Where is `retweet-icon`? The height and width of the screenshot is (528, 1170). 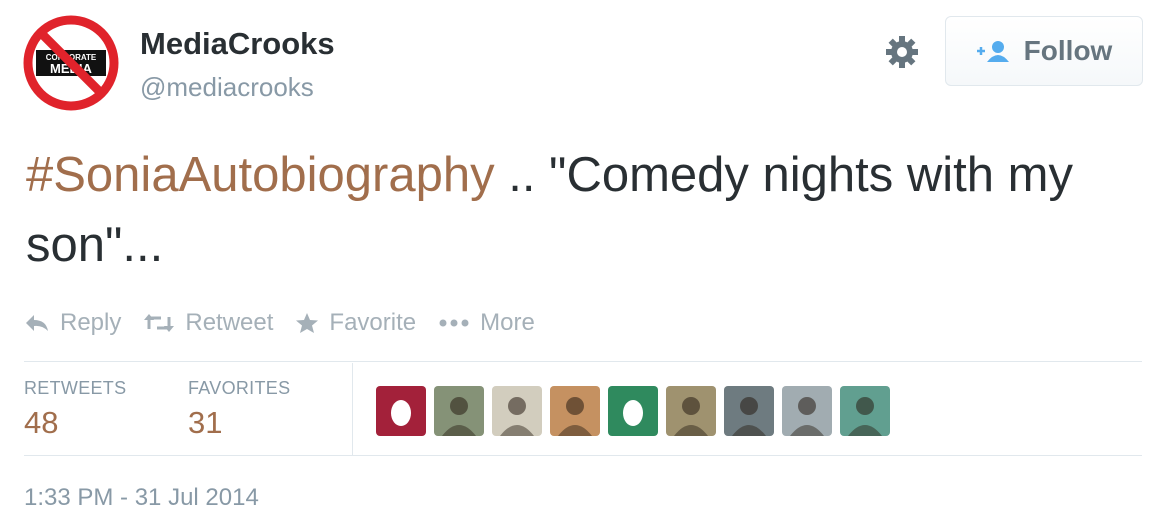
retweet-icon is located at coordinates (159, 323).